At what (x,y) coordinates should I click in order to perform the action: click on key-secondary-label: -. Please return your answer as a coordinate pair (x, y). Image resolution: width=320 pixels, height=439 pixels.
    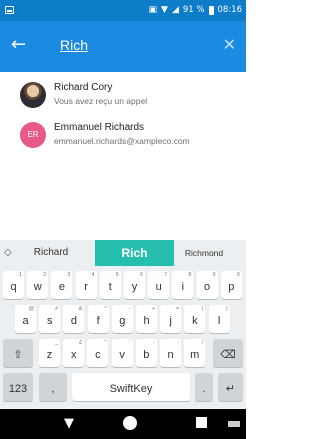
    Looking at the image, I should click on (129, 309).